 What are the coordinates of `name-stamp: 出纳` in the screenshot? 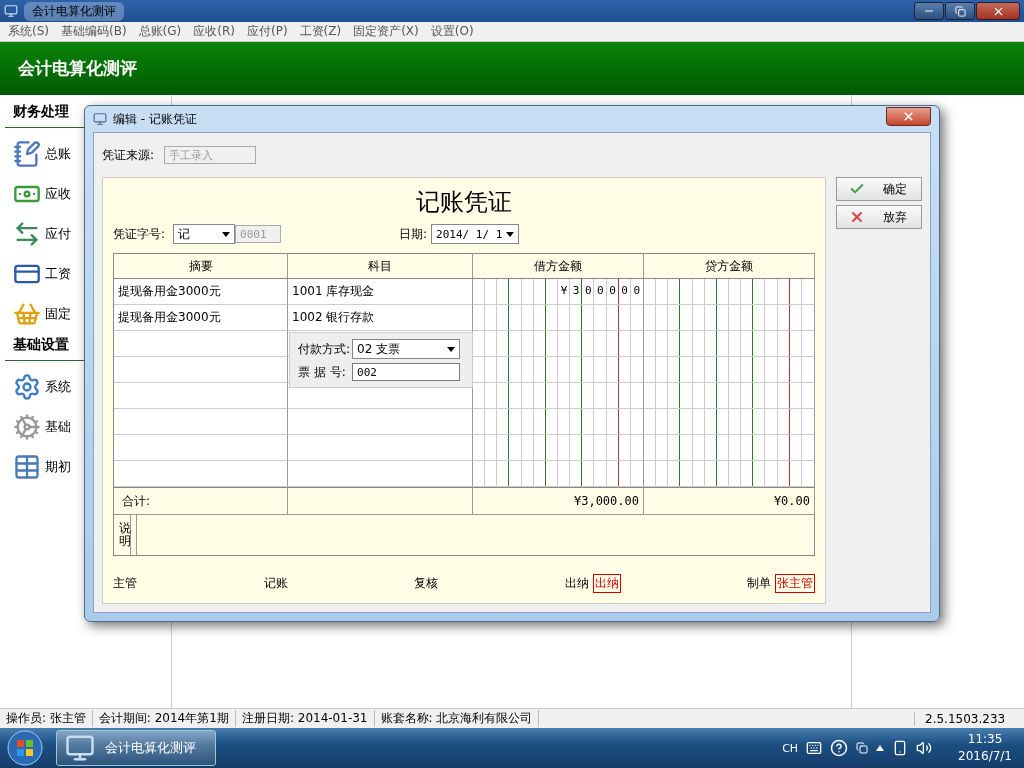 It's located at (606, 583).